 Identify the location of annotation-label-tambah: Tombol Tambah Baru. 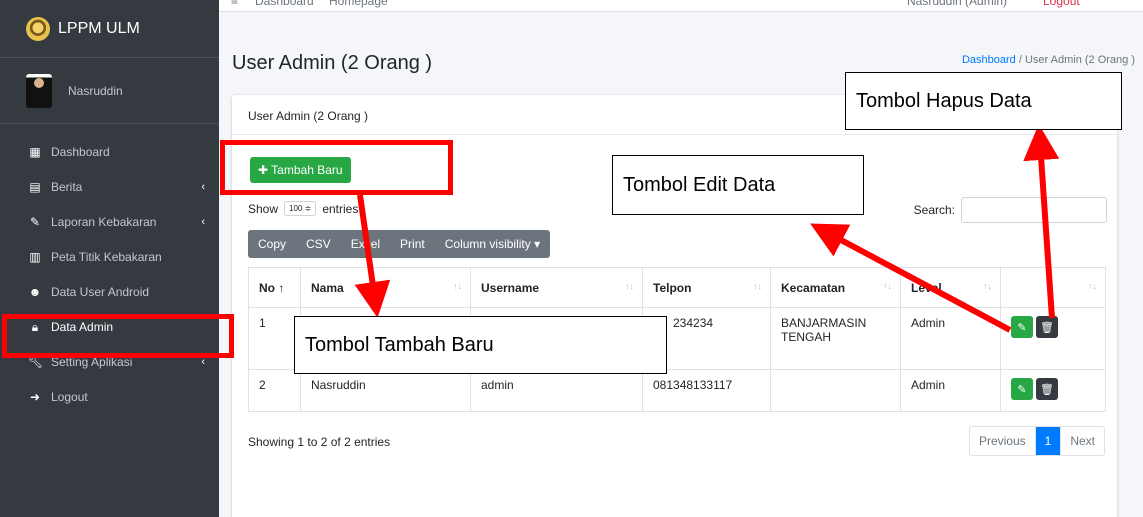
(480, 345).